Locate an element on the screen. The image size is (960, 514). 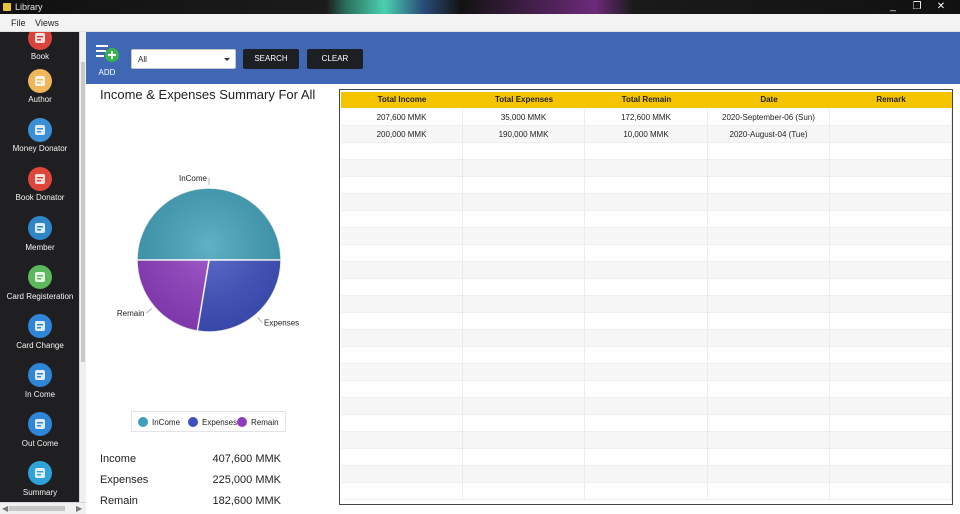
menu-file: File is located at coordinates (18, 23).